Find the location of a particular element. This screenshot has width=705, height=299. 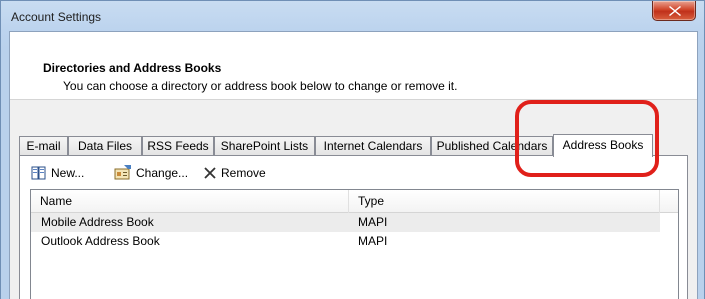

tab-address-books: Address Books is located at coordinates (603, 145).